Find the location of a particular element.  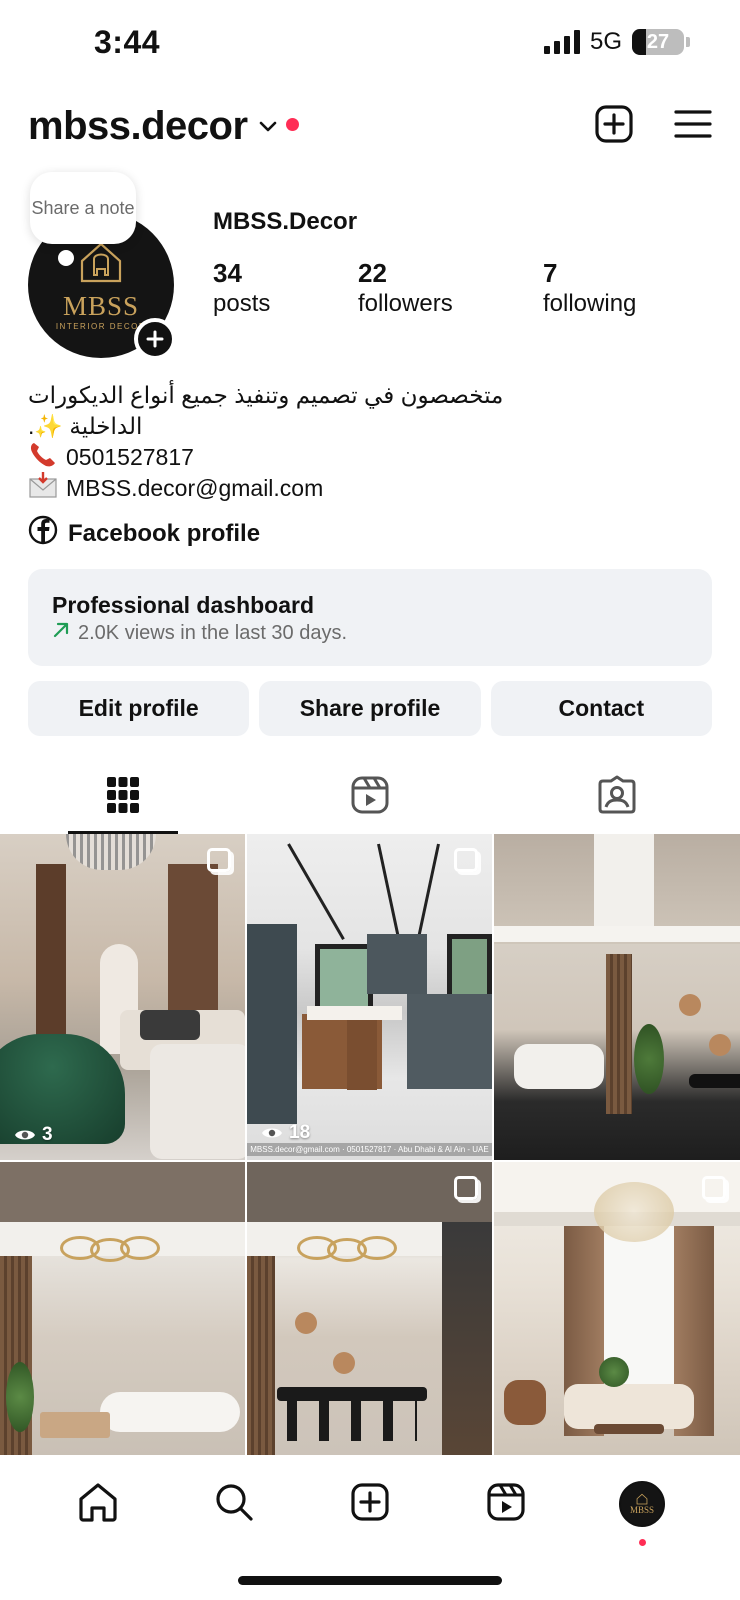

add-story-button is located at coordinates (155, 339).